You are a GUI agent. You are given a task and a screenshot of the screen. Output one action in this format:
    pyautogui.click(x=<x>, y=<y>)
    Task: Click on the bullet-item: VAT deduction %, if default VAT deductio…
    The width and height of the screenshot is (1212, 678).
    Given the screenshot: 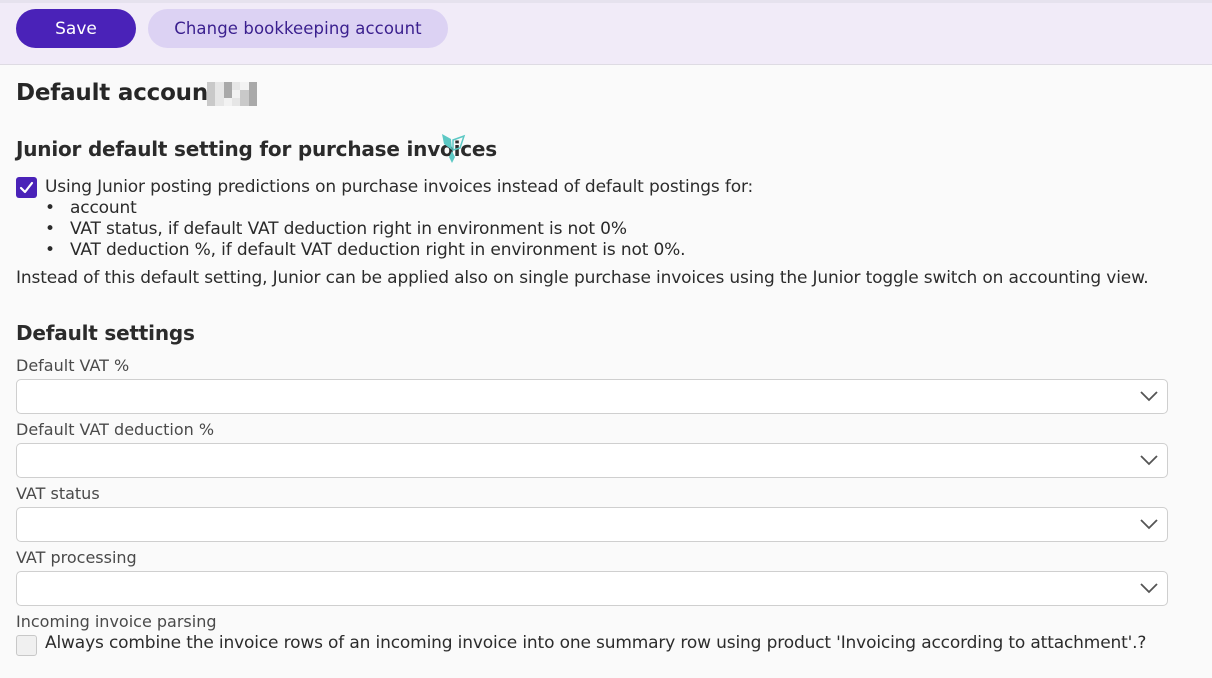 What is the action you would take?
    pyautogui.click(x=365, y=250)
    